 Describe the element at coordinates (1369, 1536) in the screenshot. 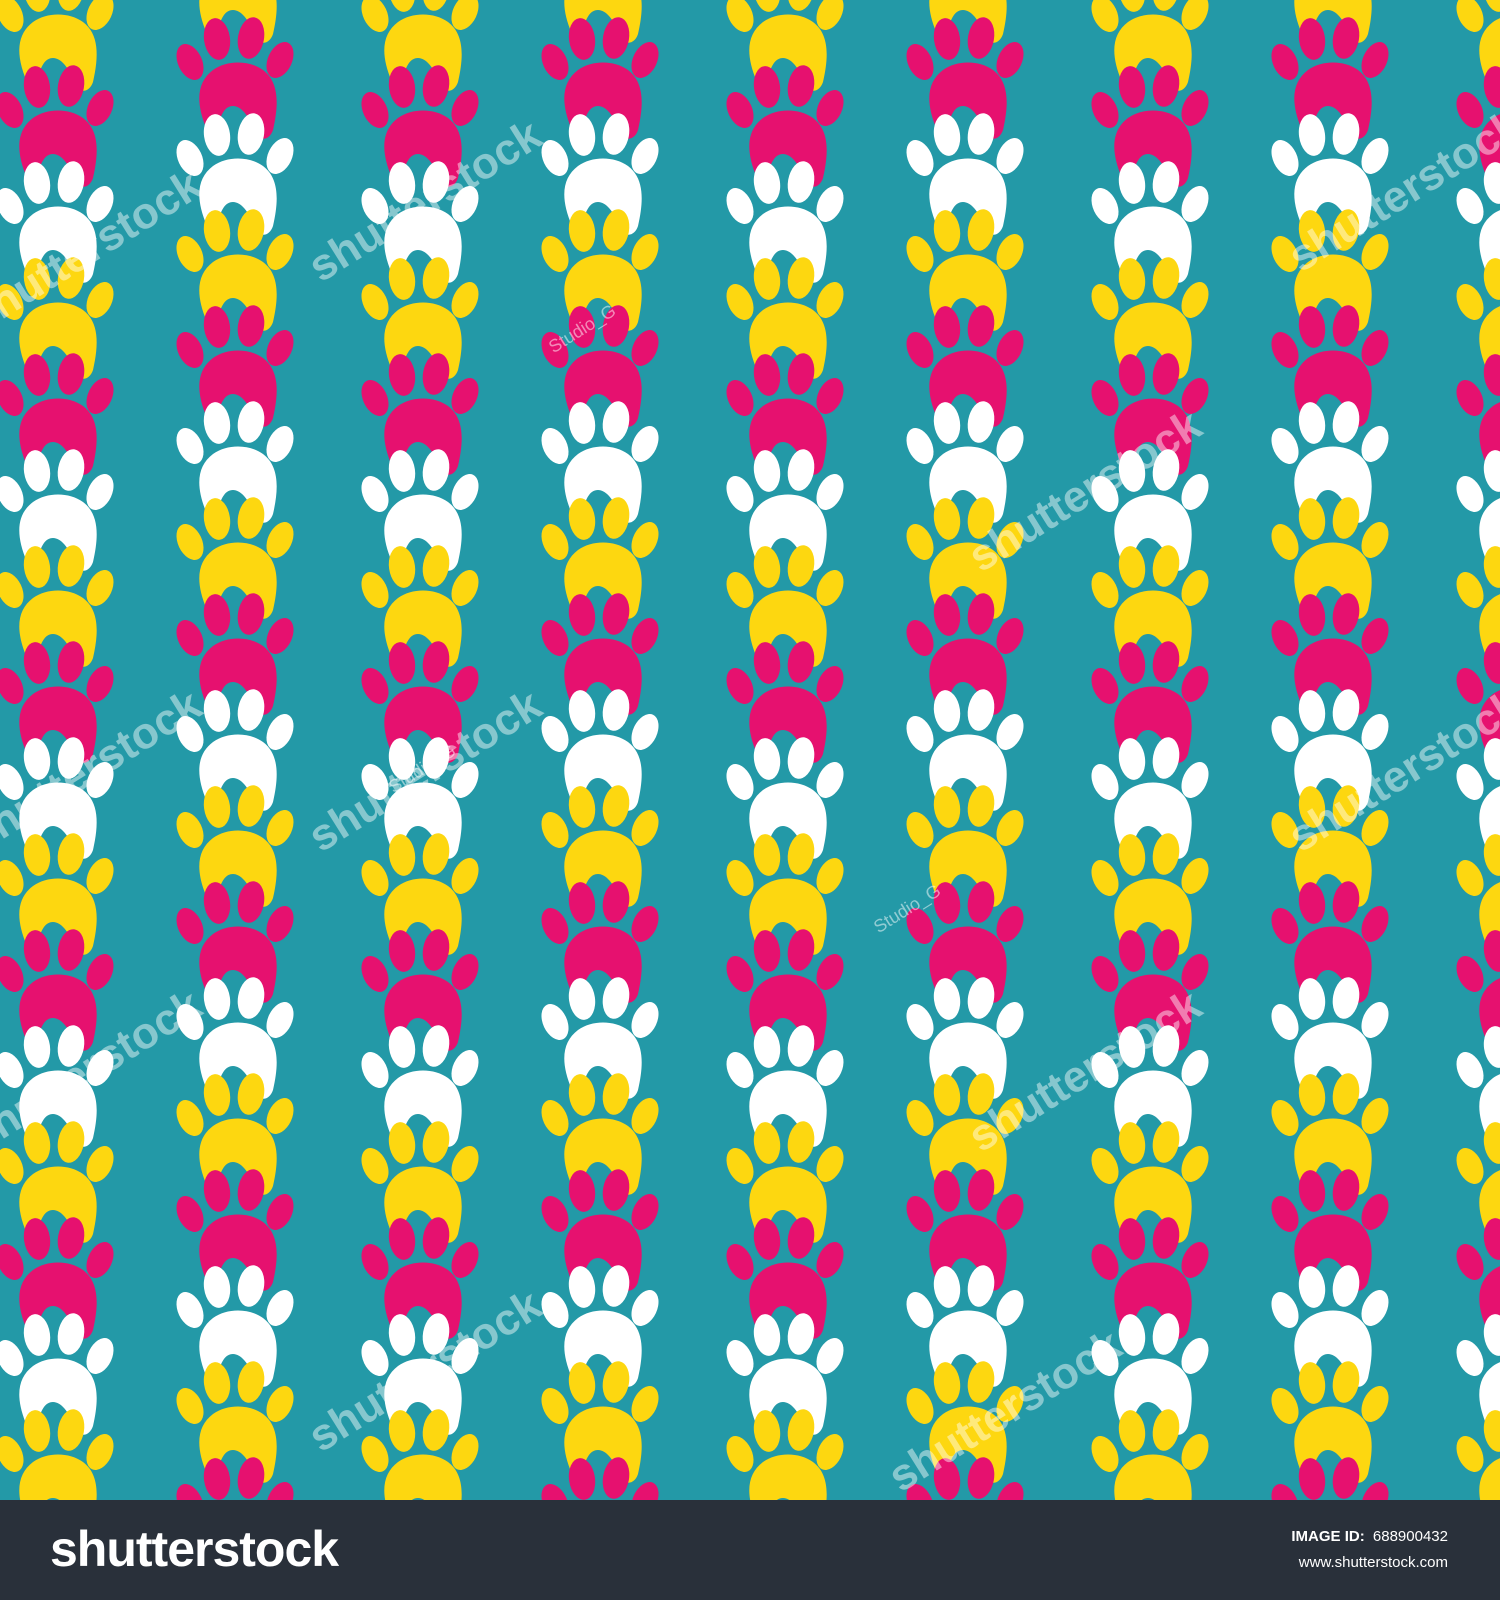

I see `image-id-row: IMAGE ID: 688900432` at that location.